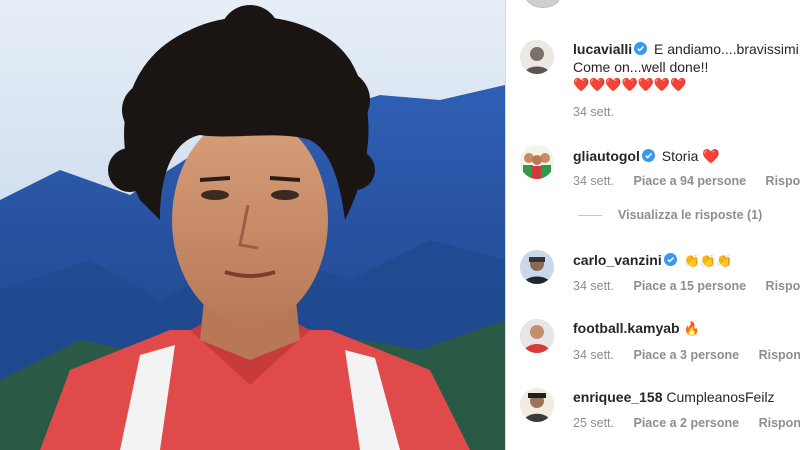  Describe the element at coordinates (606, 156) in the screenshot. I see `comment-username: gliautogol` at that location.